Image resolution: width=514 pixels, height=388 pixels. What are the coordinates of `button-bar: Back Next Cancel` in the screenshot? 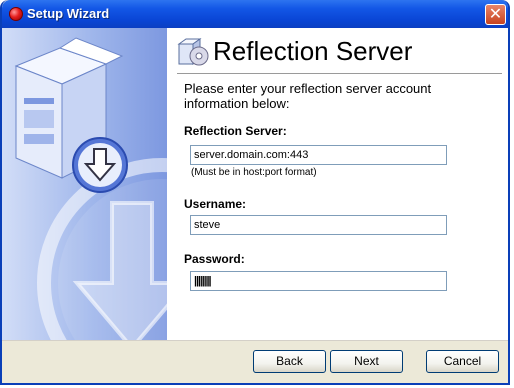 It's located at (255, 361).